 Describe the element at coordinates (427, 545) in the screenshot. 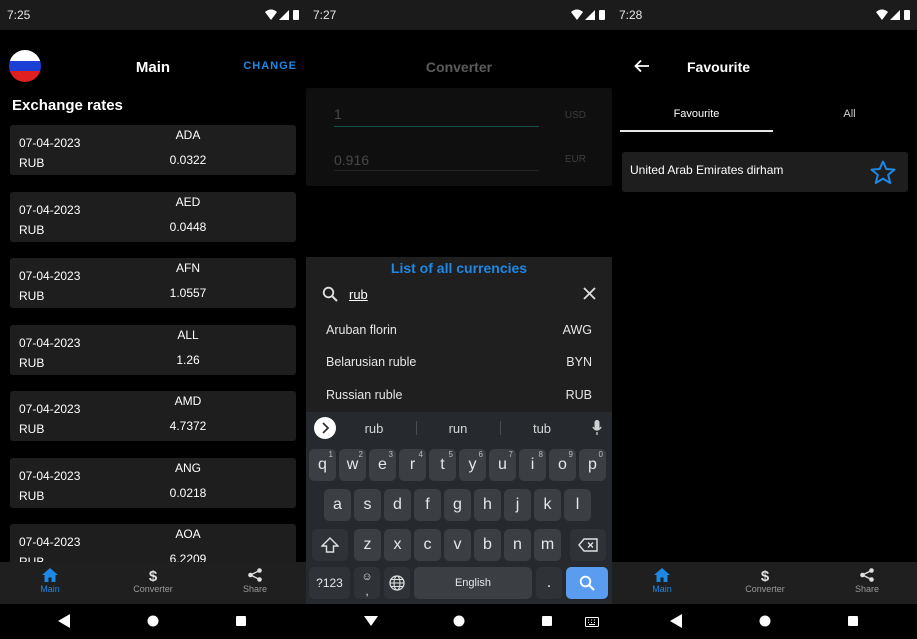

I see `key-c: c` at that location.